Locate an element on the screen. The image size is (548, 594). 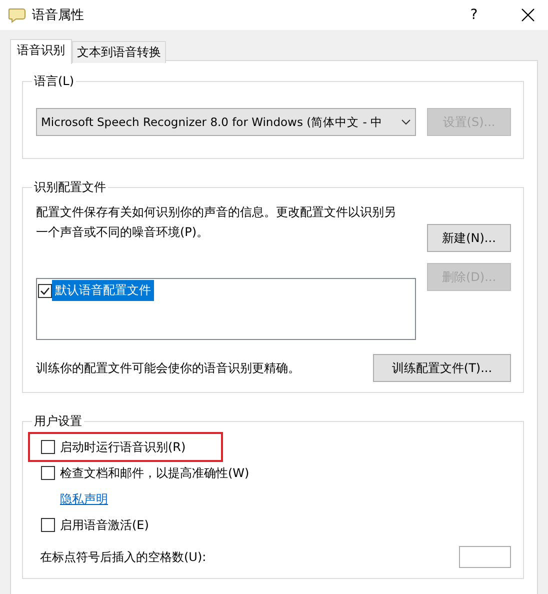
description-text: 配置文件保存有关如何识别你的声音的信息。更改配置文件以识别另一个声音或不同的噪音环境(P)。 is located at coordinates (216, 222).